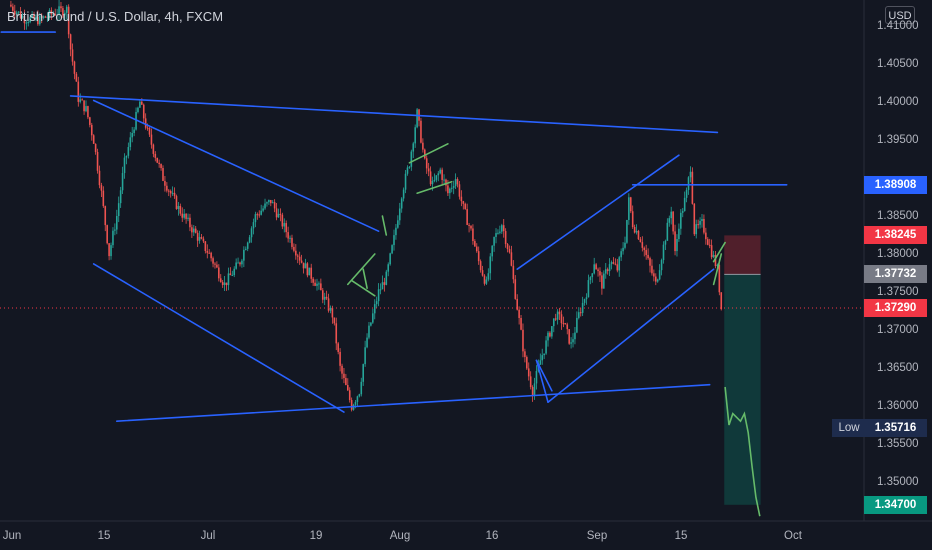 This screenshot has height=550, width=932. What do you see at coordinates (12, 536) in the screenshot?
I see `time-tick-label: Jun` at bounding box center [12, 536].